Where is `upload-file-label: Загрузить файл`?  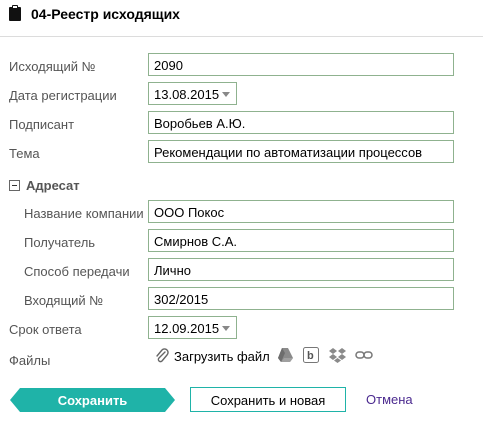 upload-file-label: Загрузить файл is located at coordinates (222, 356).